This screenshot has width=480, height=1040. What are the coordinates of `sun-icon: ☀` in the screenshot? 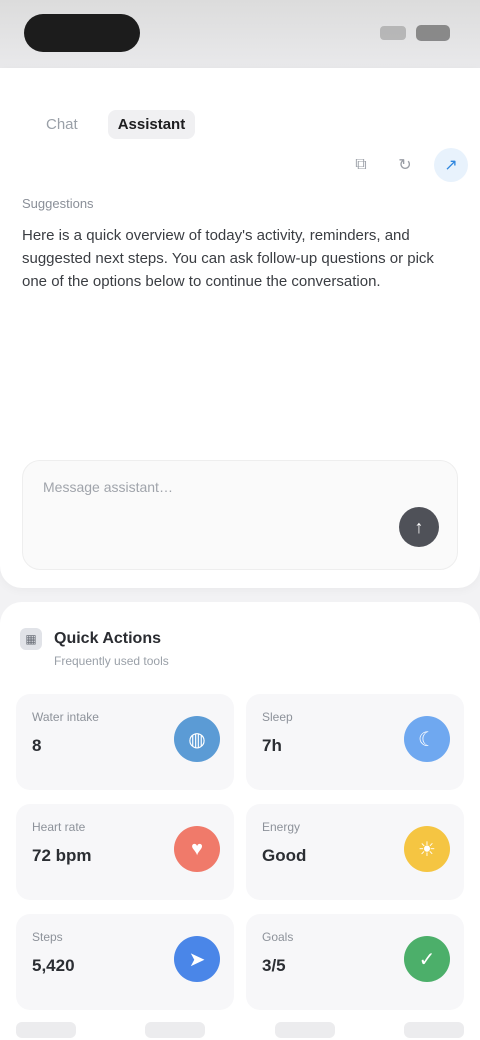 It's located at (427, 849).